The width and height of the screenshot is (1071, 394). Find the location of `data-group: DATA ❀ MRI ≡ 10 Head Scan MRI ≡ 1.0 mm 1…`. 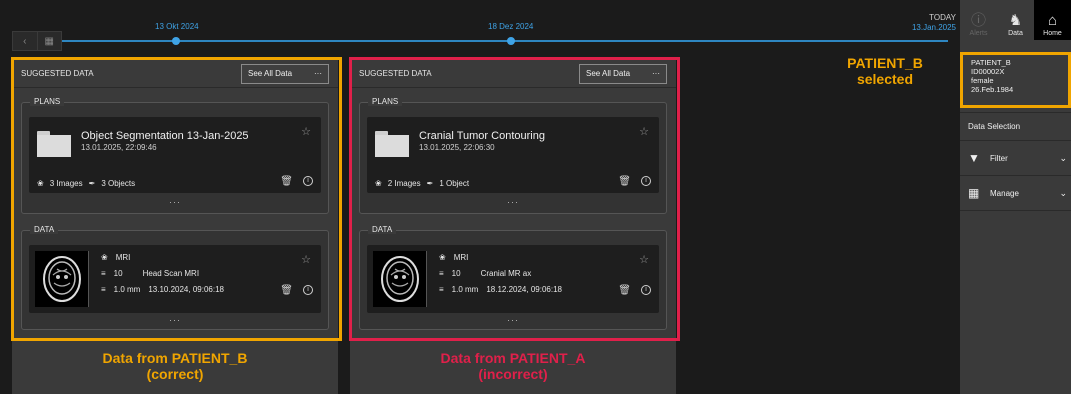

data-group: DATA ❀ MRI ≡ 10 Head Scan MRI ≡ 1.0 mm 1… is located at coordinates (175, 277).